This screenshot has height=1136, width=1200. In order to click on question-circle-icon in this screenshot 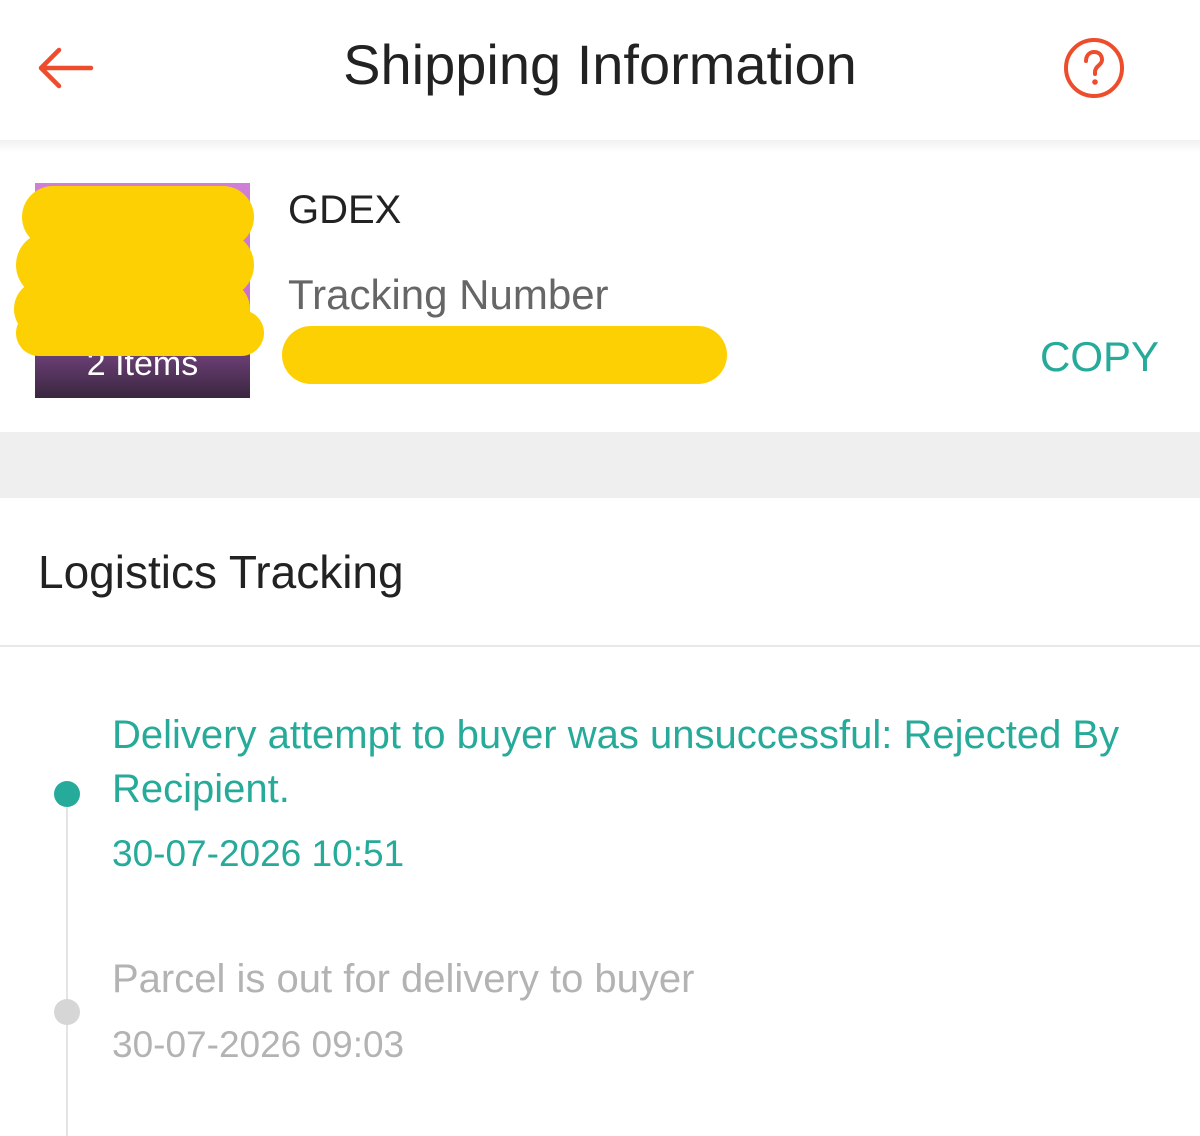, I will do `click(1094, 68)`.